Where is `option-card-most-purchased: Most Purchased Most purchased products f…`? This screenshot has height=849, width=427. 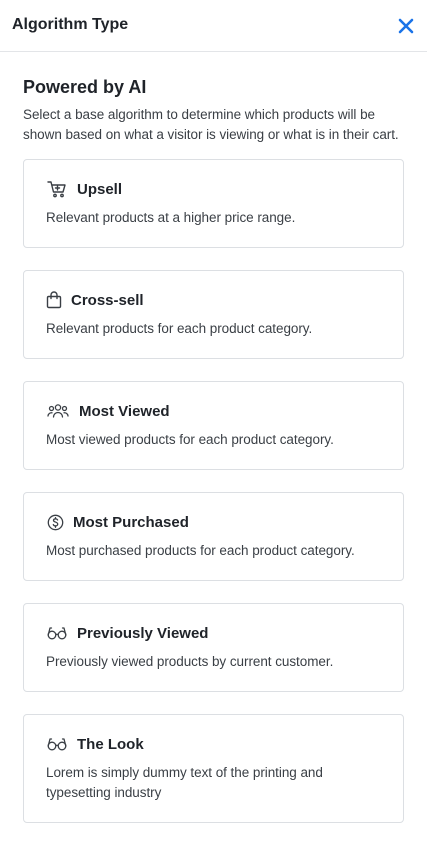
option-card-most-purchased: Most Purchased Most purchased products f… is located at coordinates (213, 536).